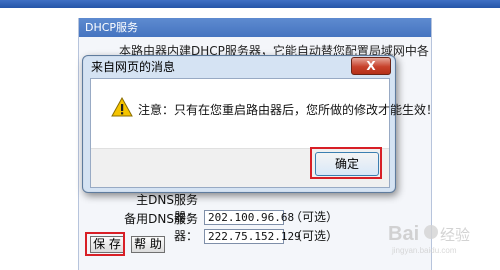  I want to click on baidu-watermark: Bai 经验 jingyan.baidu.com, so click(442, 238).